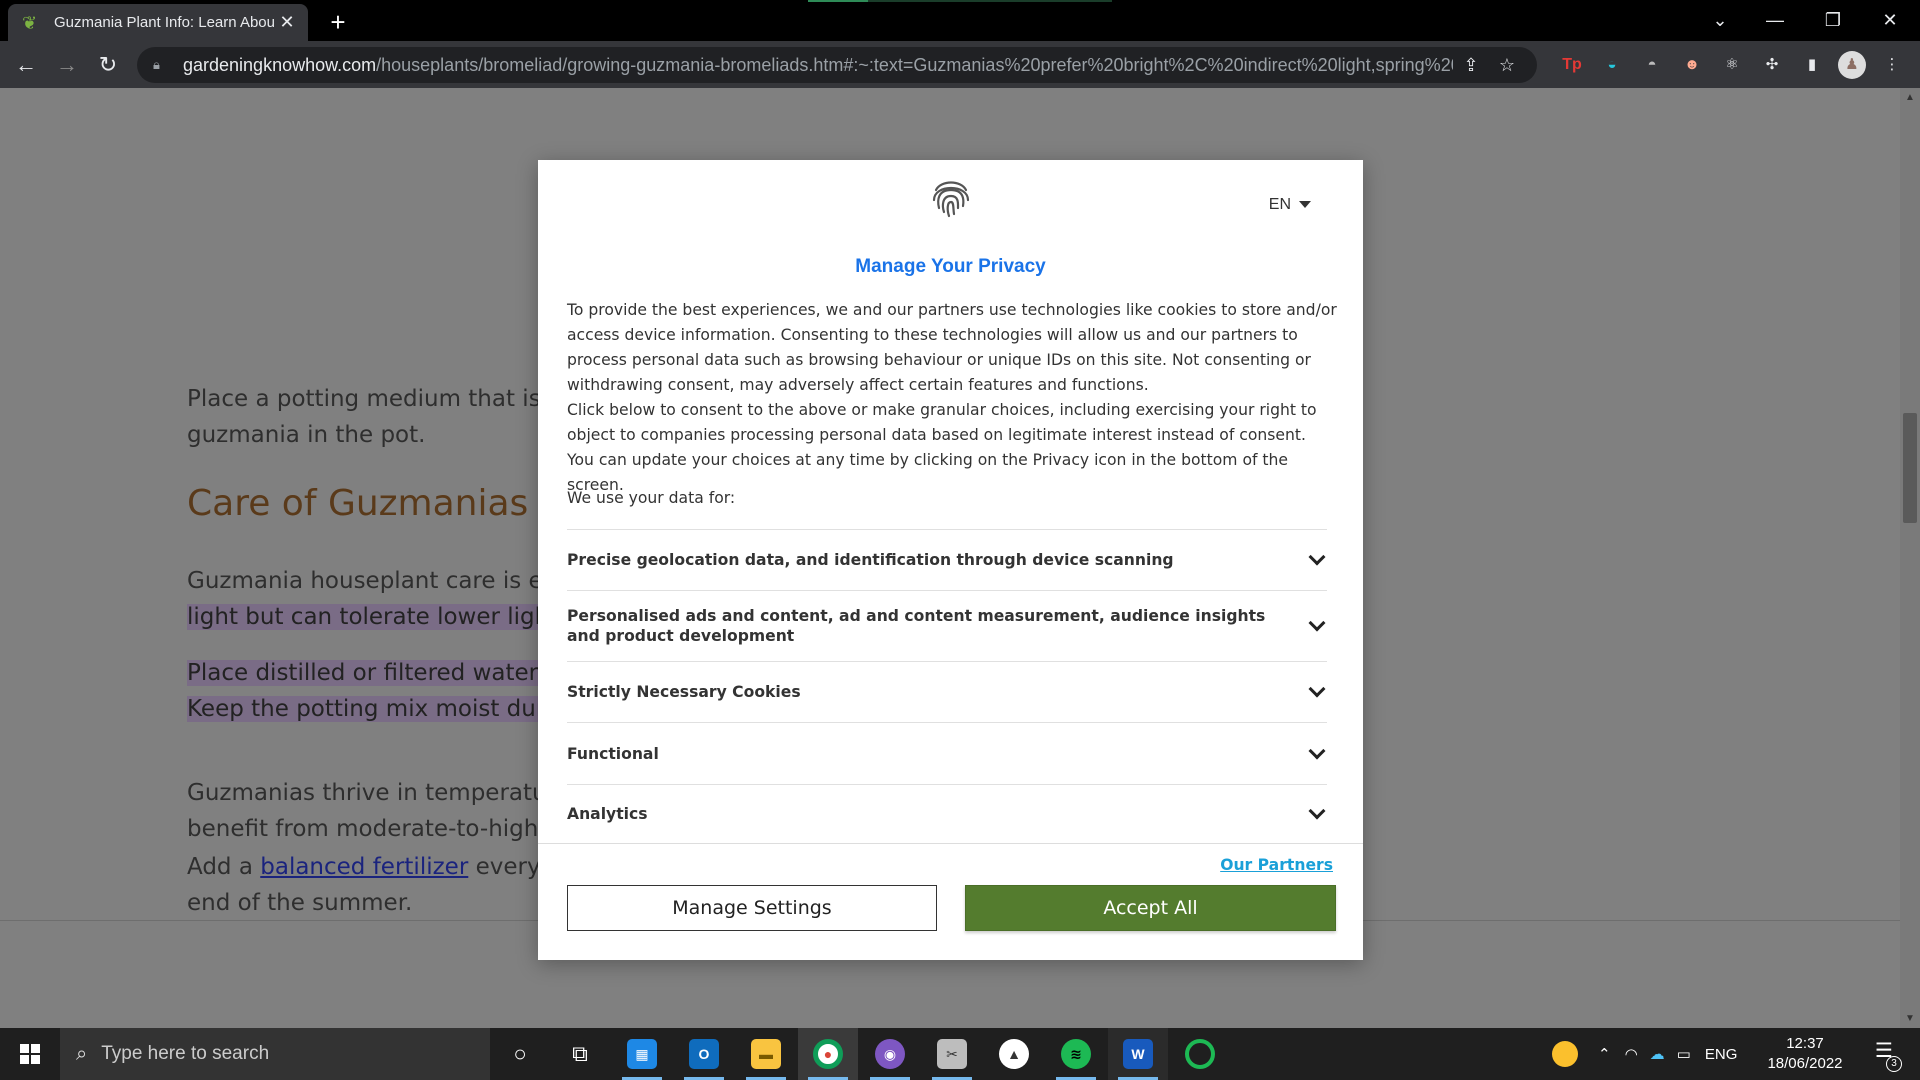 This screenshot has height=1080, width=1920. I want to click on paragraph-line: end of the summer., so click(300, 903).